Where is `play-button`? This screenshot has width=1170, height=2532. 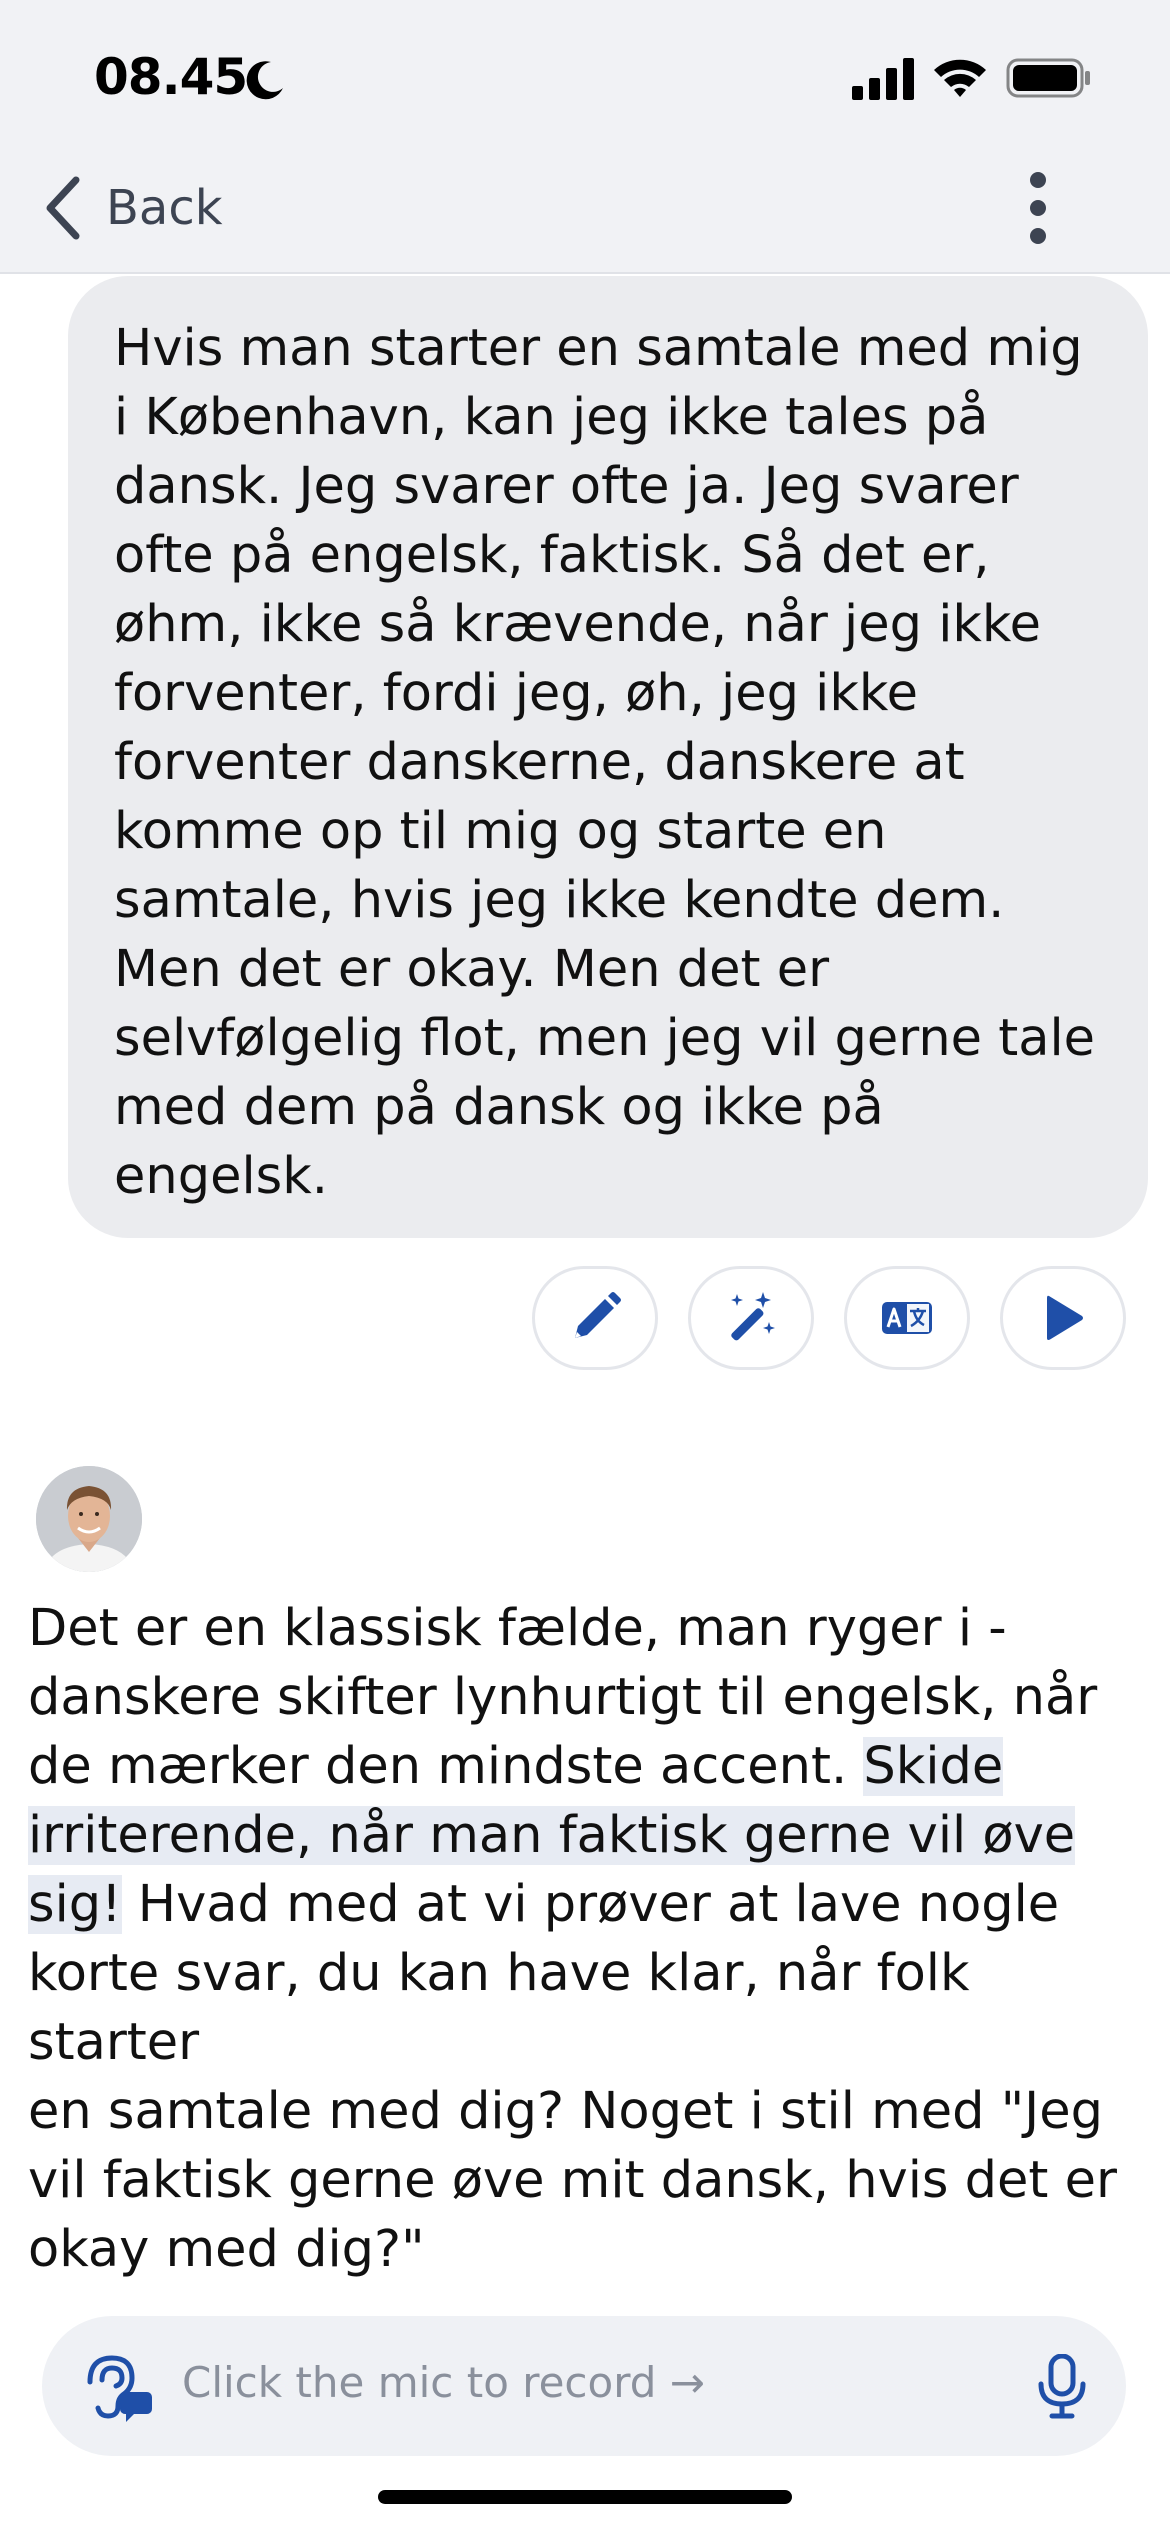
play-button is located at coordinates (1063, 1318).